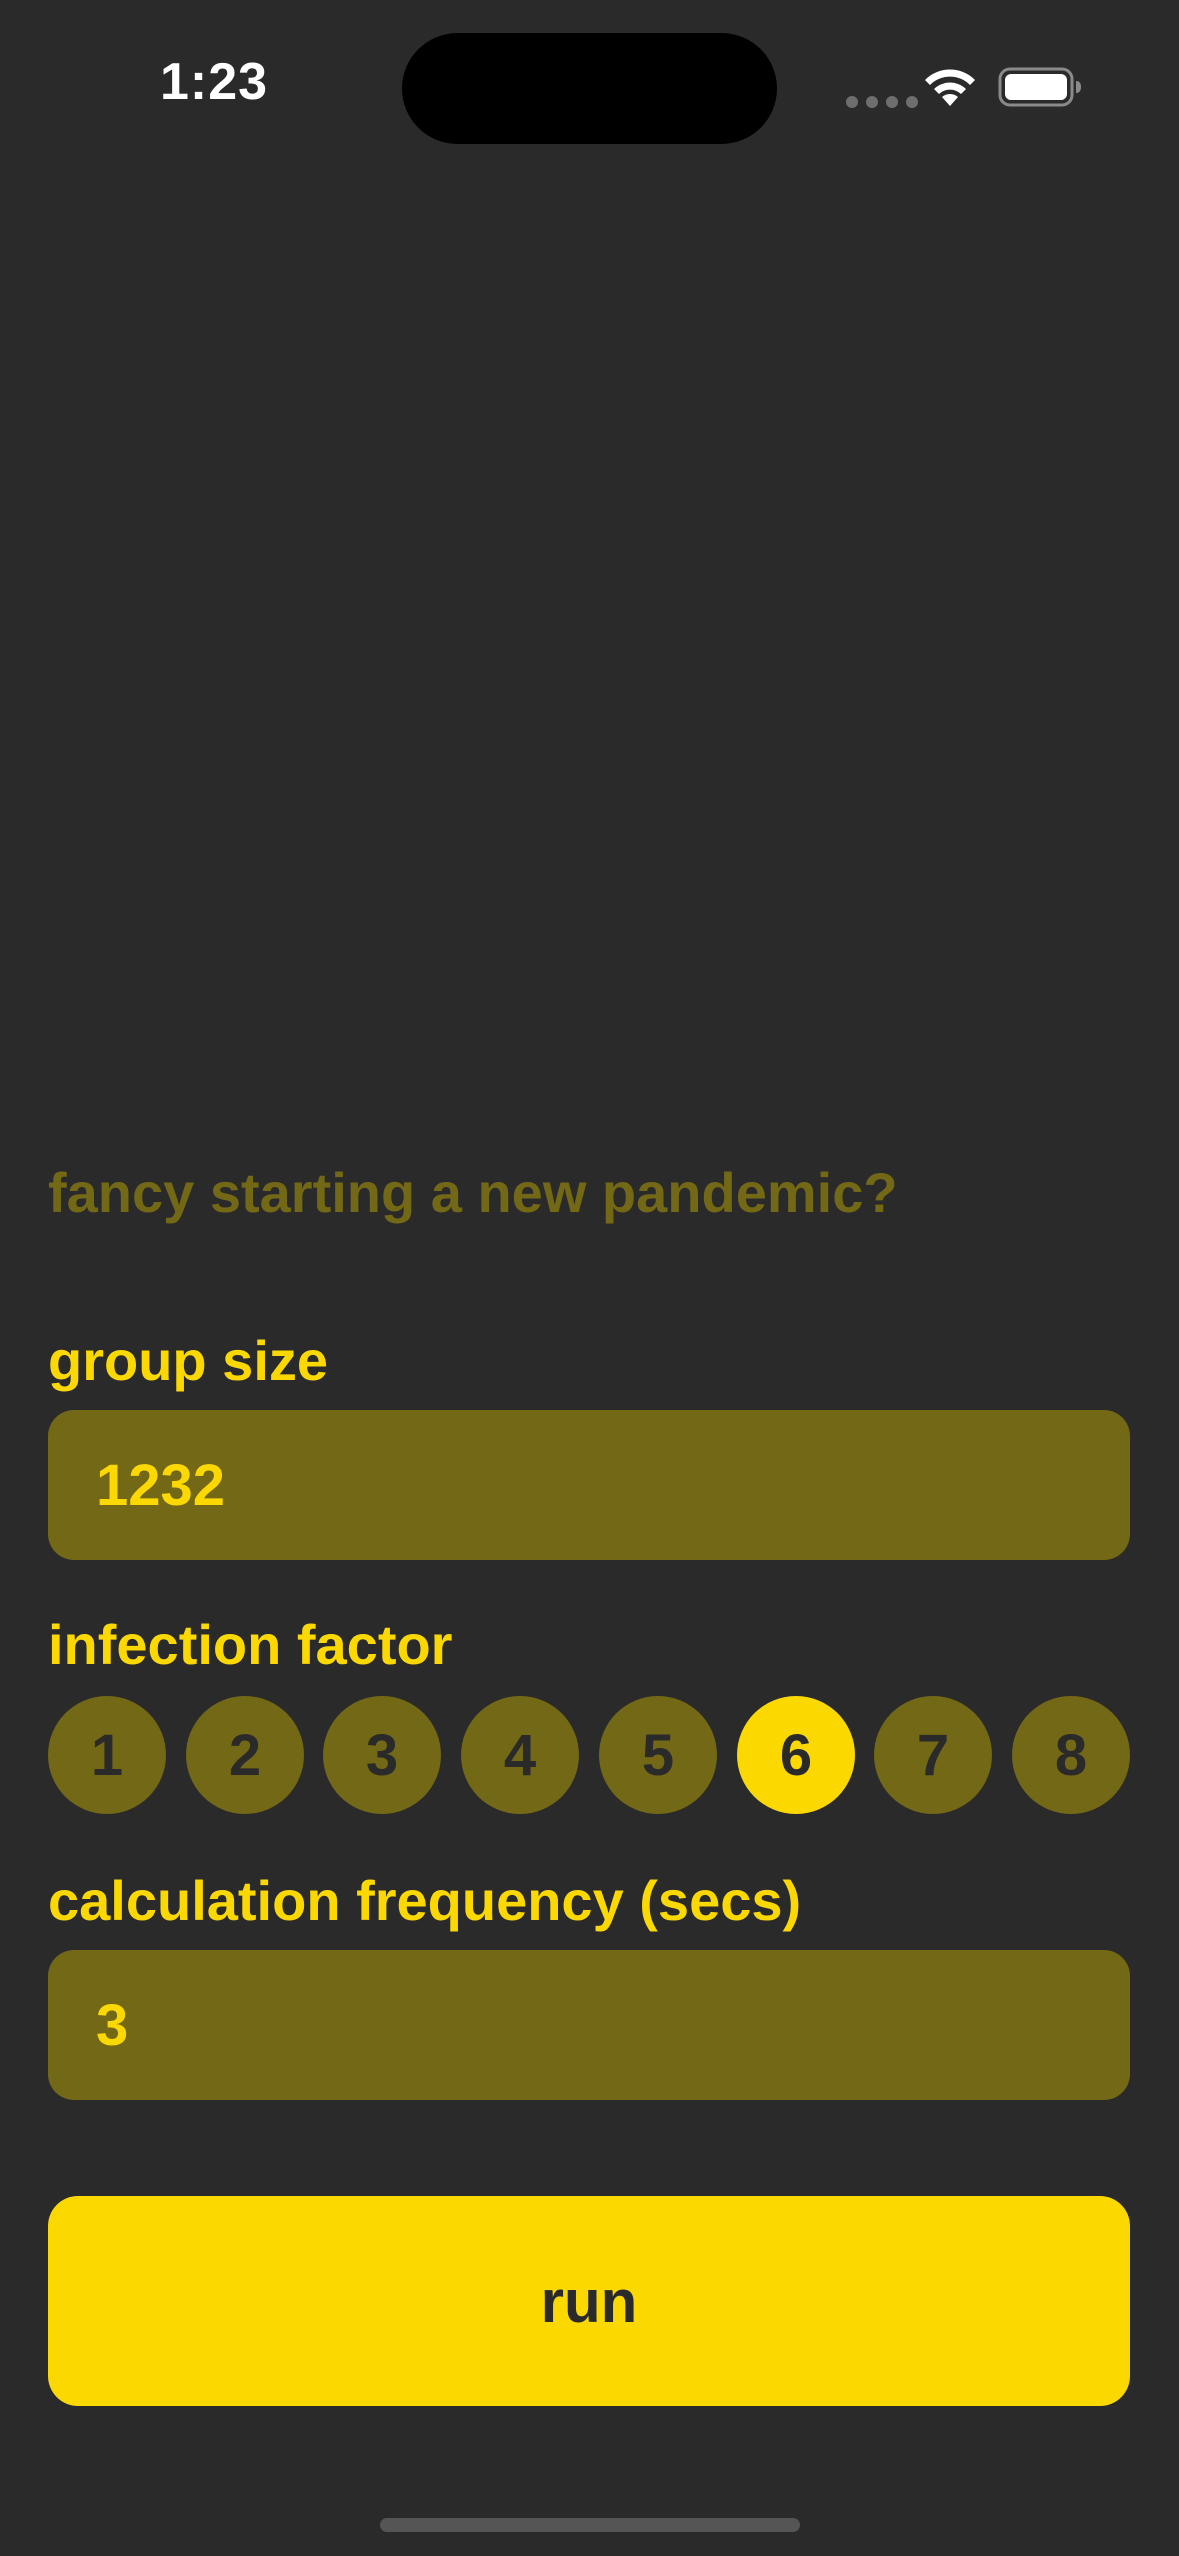 This screenshot has width=1179, height=2556. I want to click on infection-factor-option: 4, so click(520, 1755).